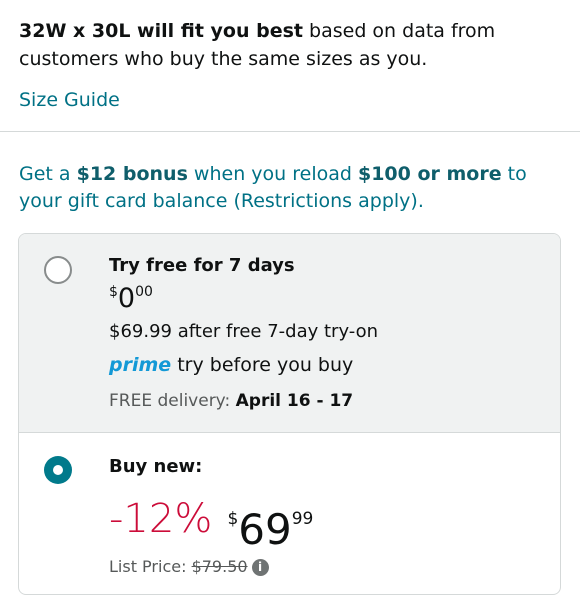 The image size is (580, 595). What do you see at coordinates (161, 519) in the screenshot?
I see `discount-percent: -12%` at bounding box center [161, 519].